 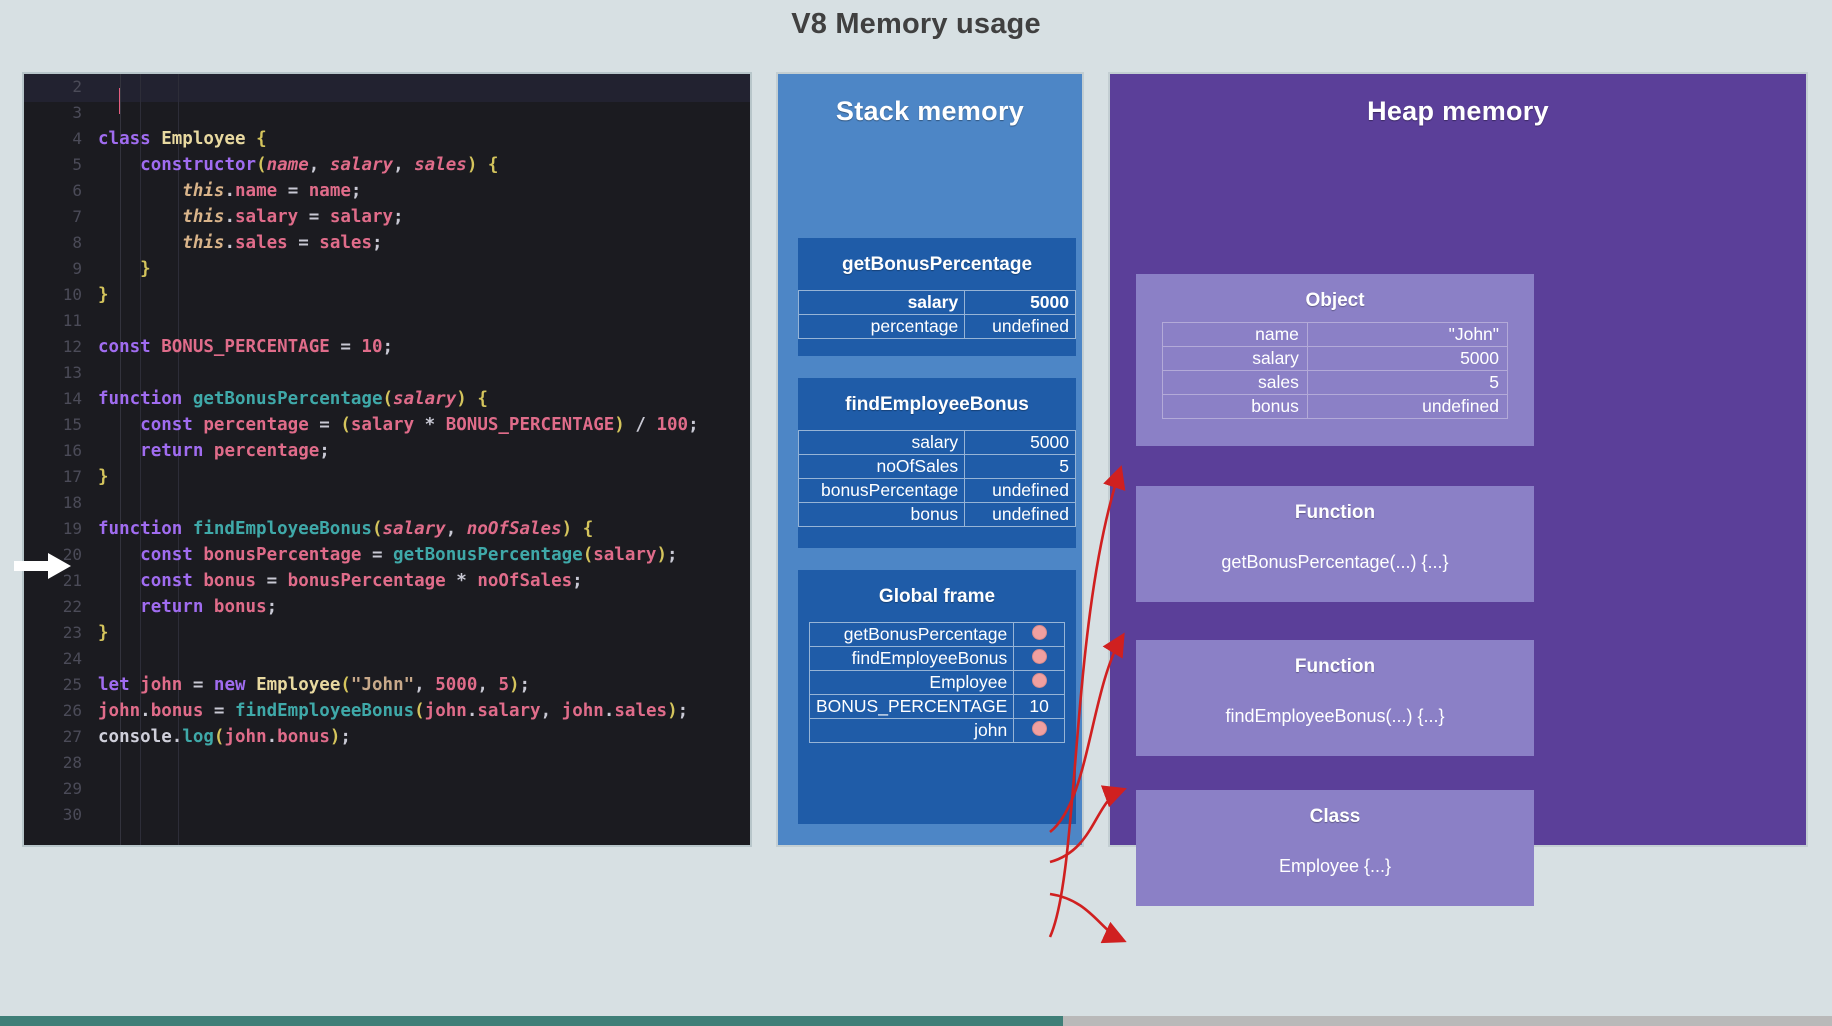 What do you see at coordinates (881, 326) in the screenshot?
I see `variable-name: percentage` at bounding box center [881, 326].